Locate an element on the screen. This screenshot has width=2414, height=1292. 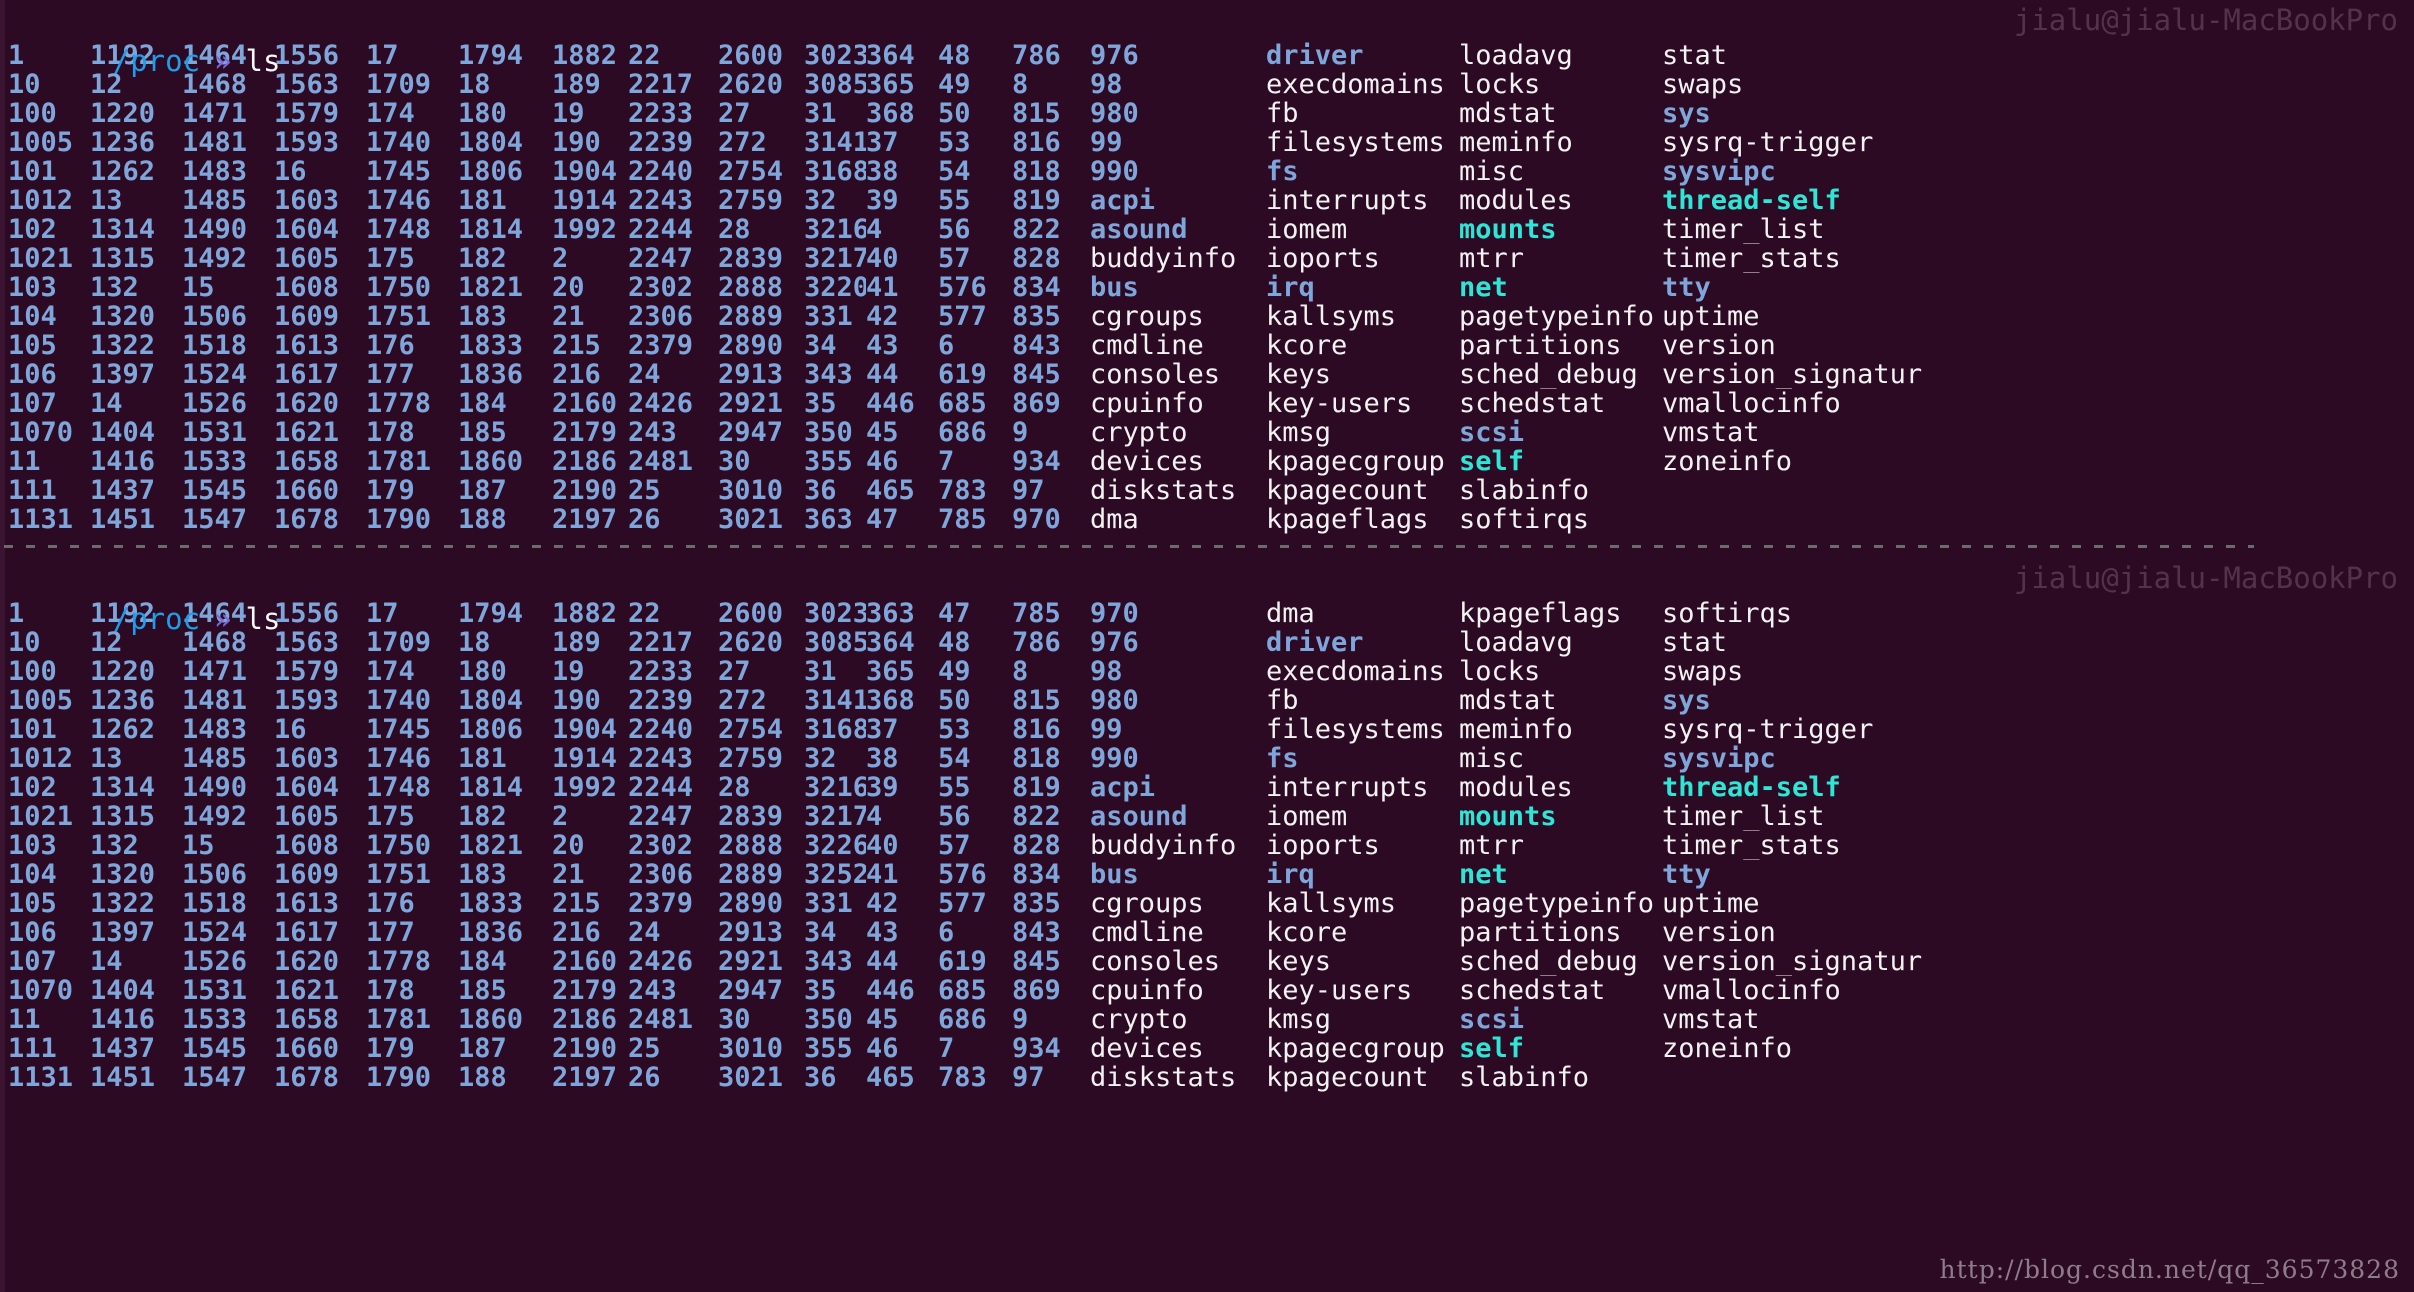
proc-pid-entry: 7 is located at coordinates (946, 461).